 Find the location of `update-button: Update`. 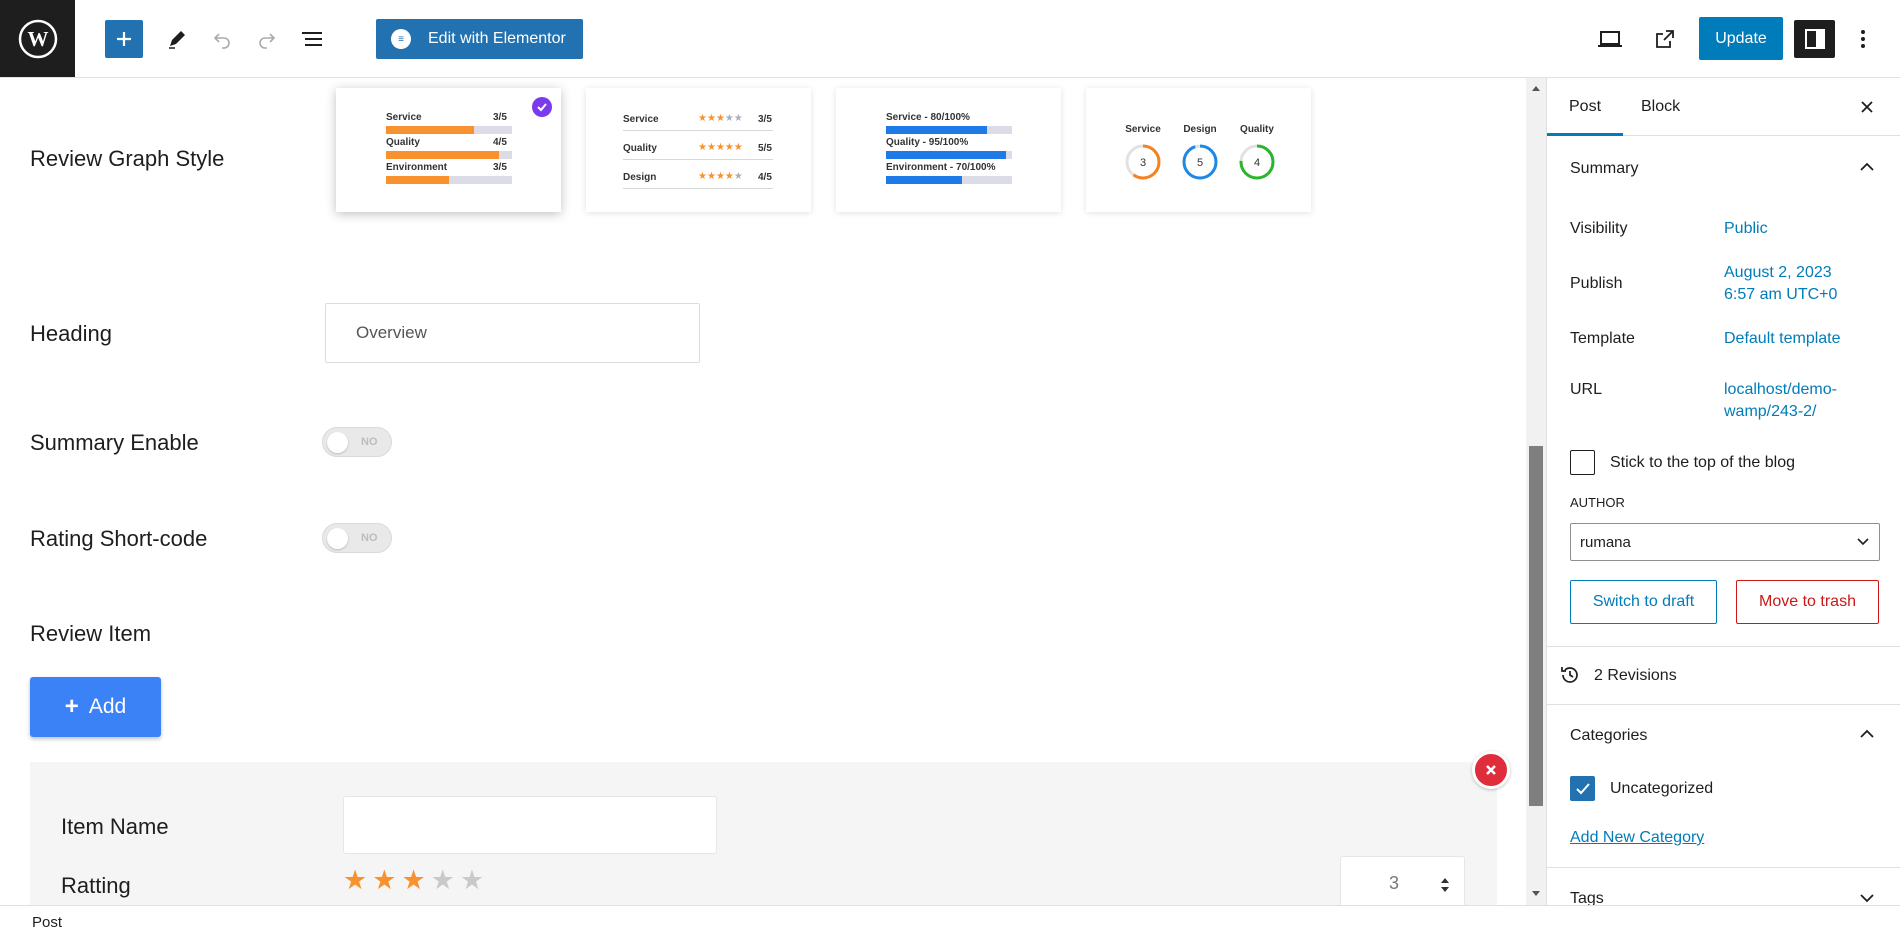

update-button: Update is located at coordinates (1741, 38).